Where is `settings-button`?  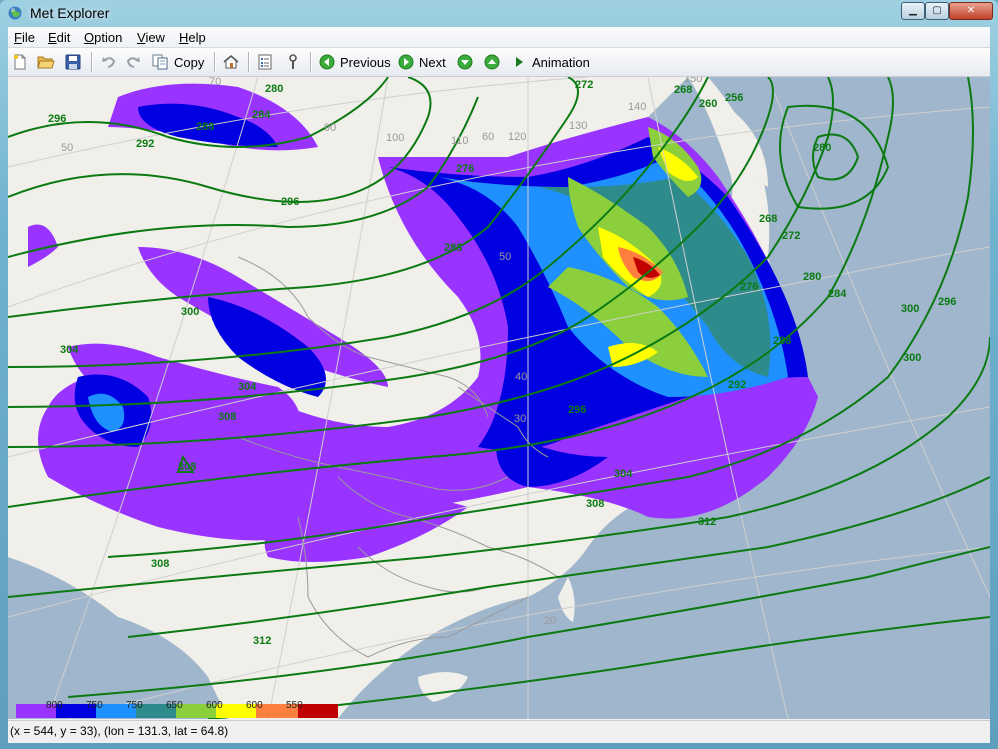 settings-button is located at coordinates (293, 62).